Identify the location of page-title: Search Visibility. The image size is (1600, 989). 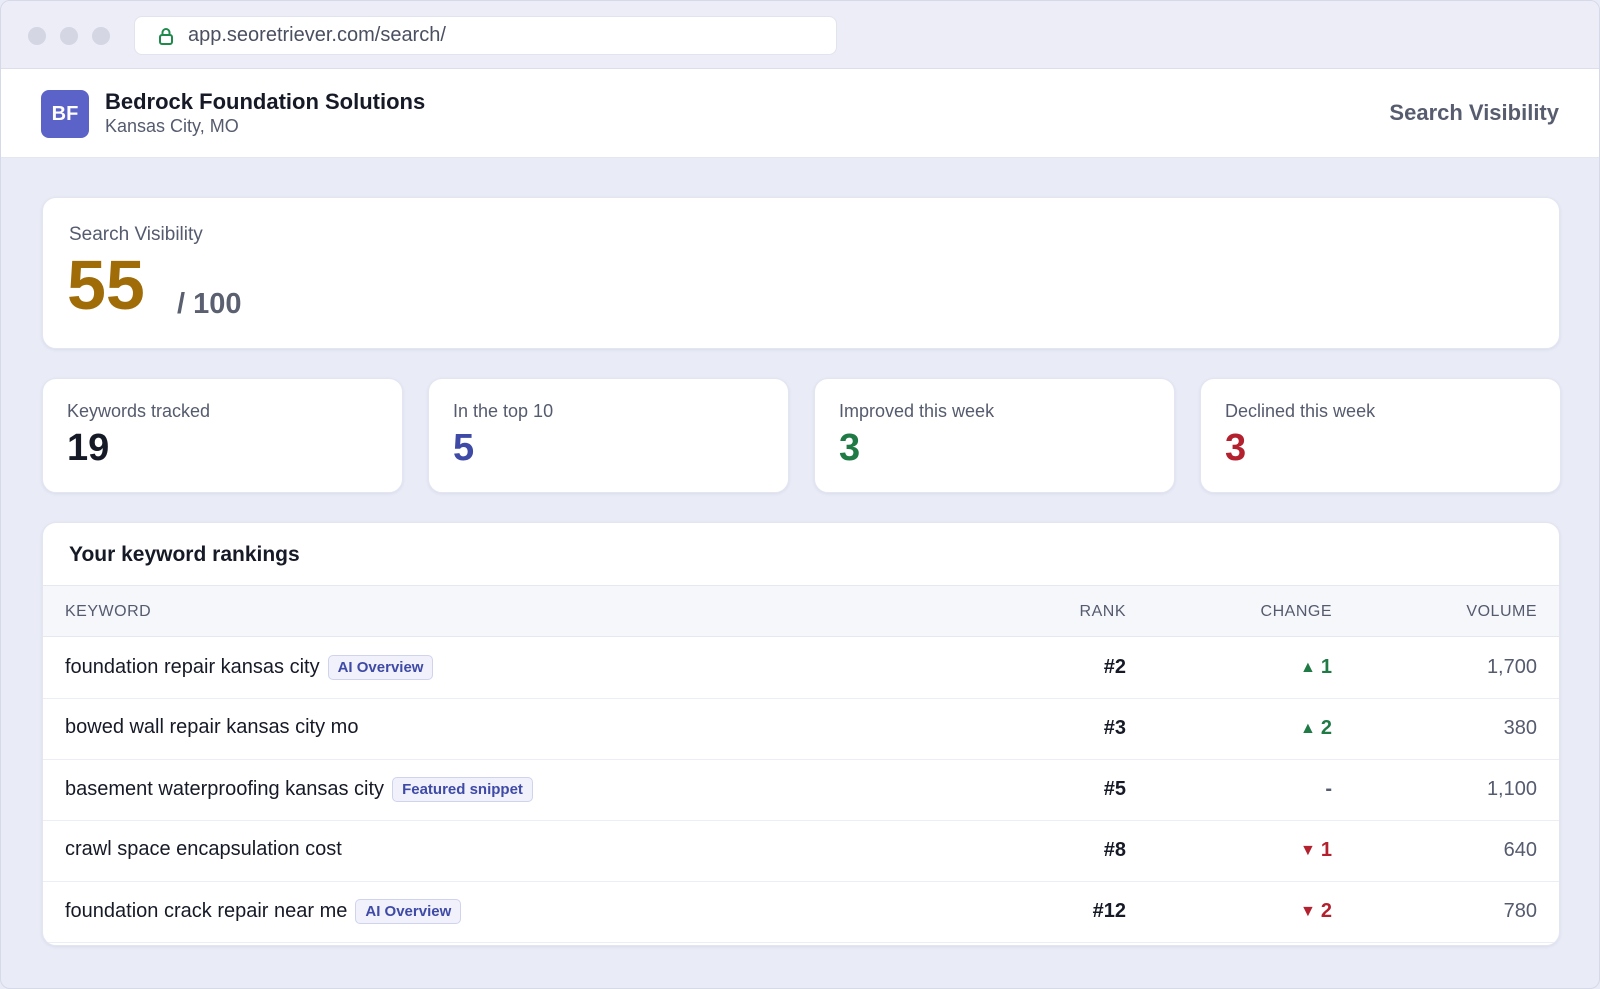
(1474, 112).